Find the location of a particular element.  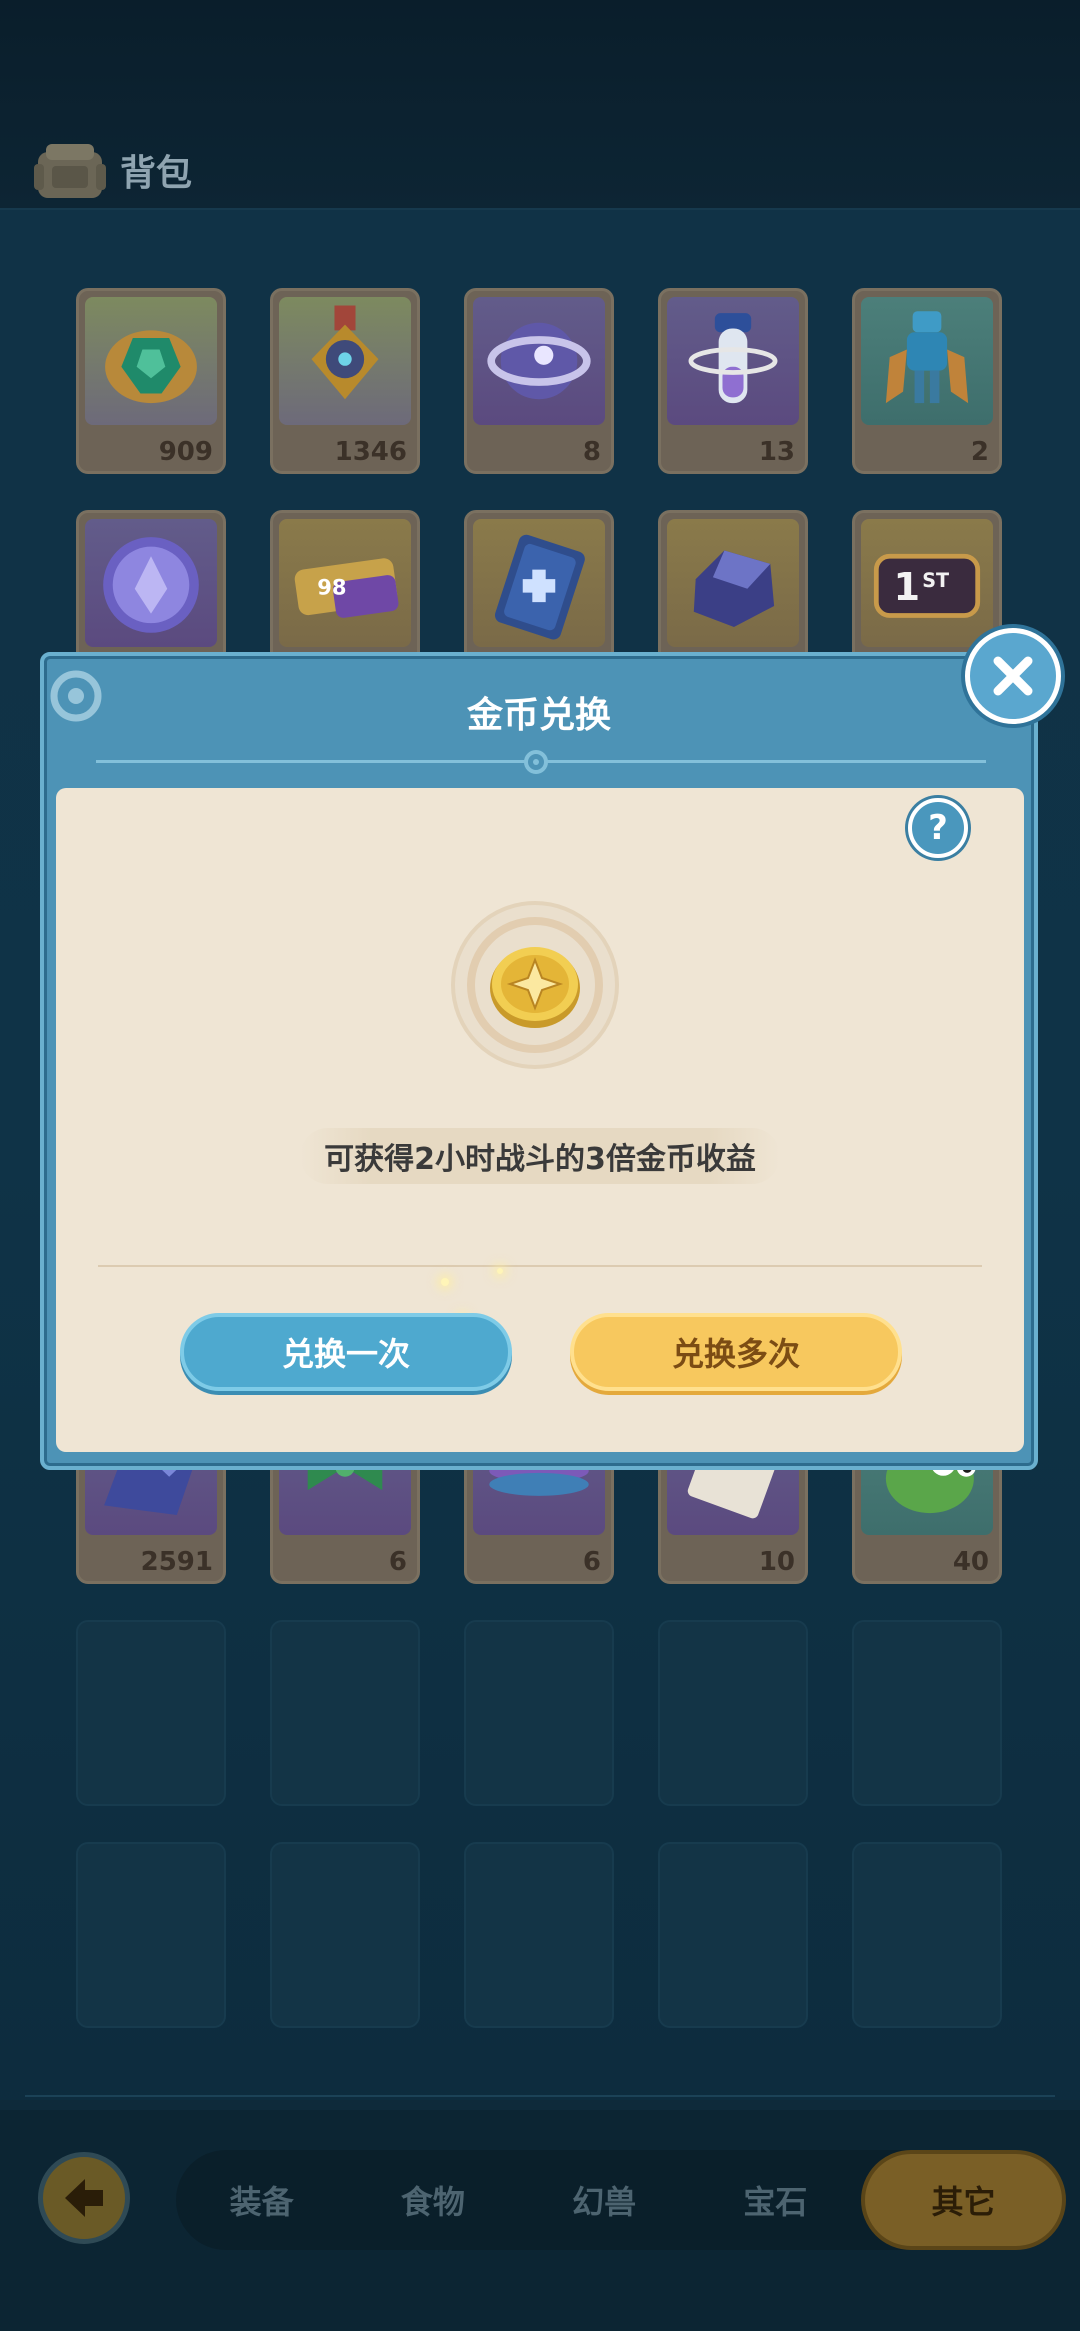

card-pack-icon is located at coordinates (539, 583).